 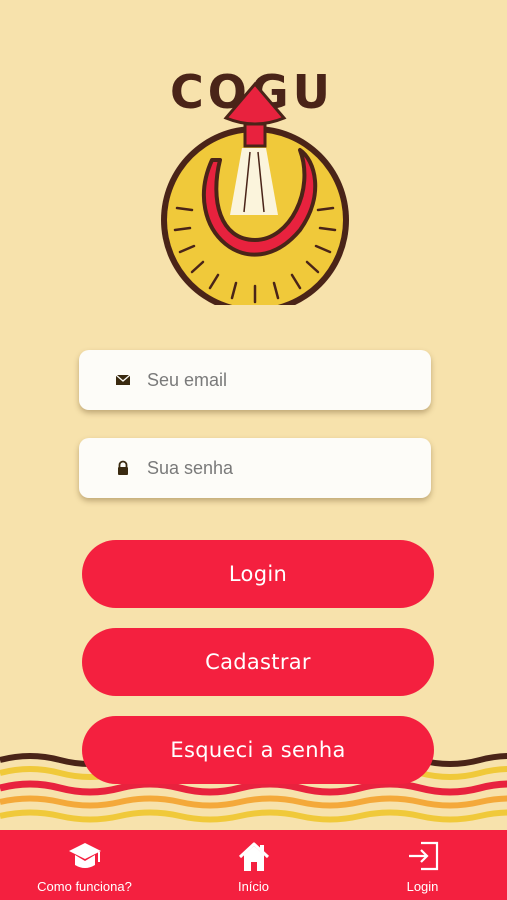 I want to click on lock-icon, so click(x=123, y=467).